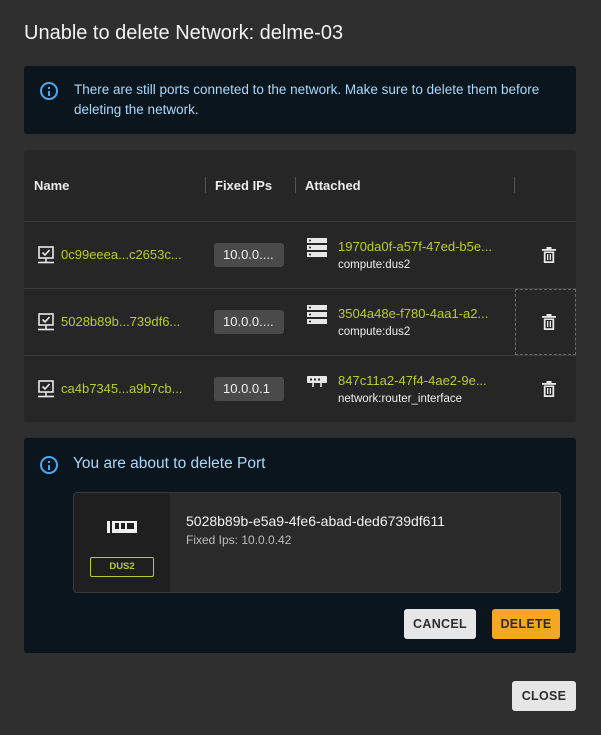 This screenshot has width=601, height=735. Describe the element at coordinates (315, 521) in the screenshot. I see `port-full-id: 5028b89b-e5a9-4fe6-abad-ded6739df611` at that location.